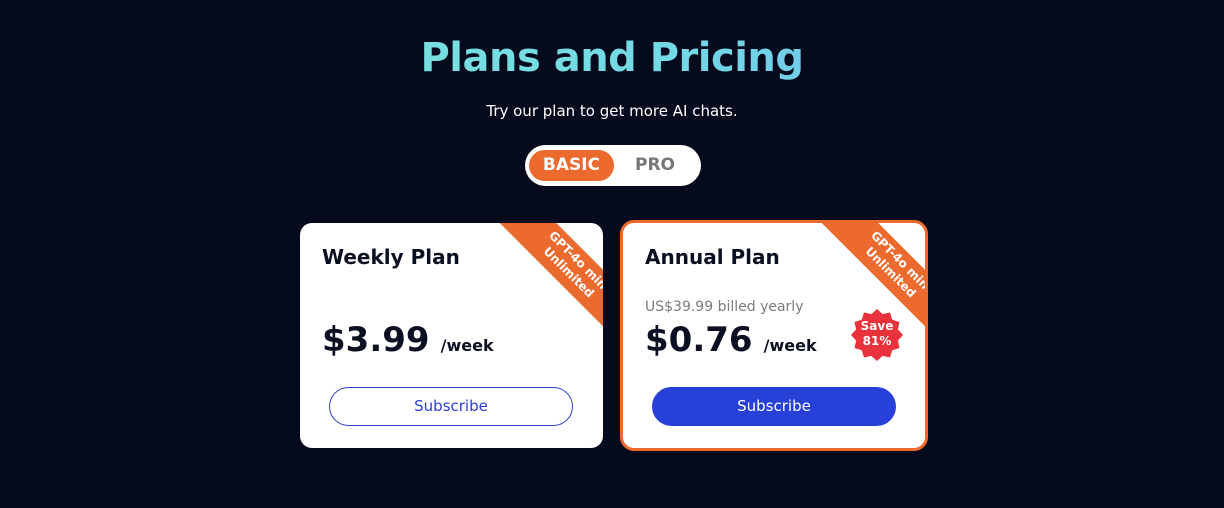  Describe the element at coordinates (391, 257) in the screenshot. I see `plan-name: Weekly Plan` at that location.